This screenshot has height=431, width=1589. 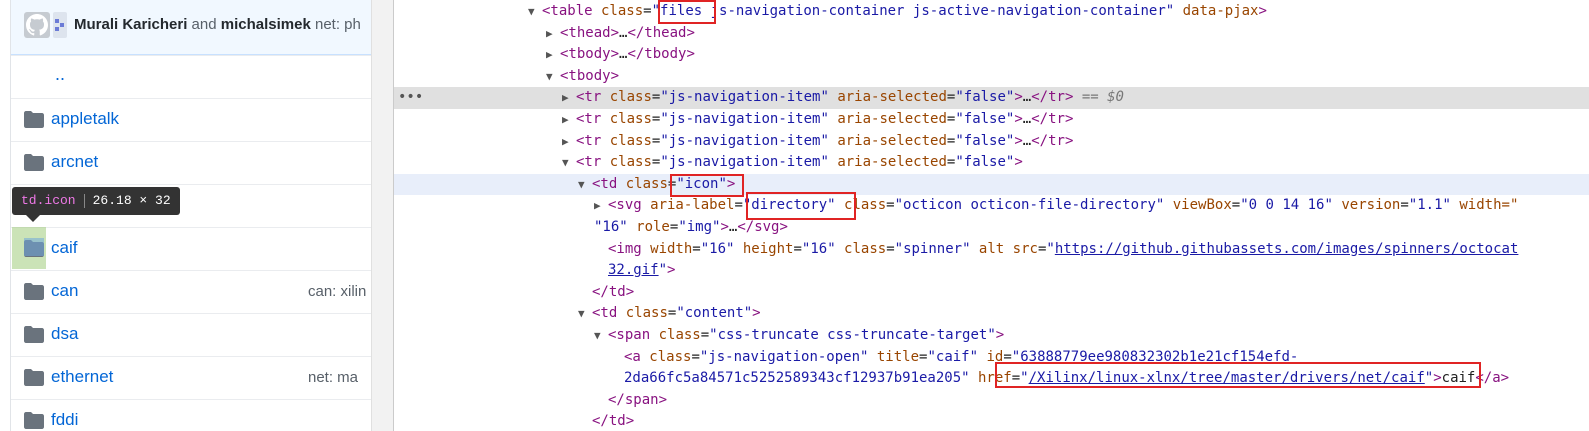 What do you see at coordinates (410, 98) in the screenshot?
I see `more-options-icon: •••` at bounding box center [410, 98].